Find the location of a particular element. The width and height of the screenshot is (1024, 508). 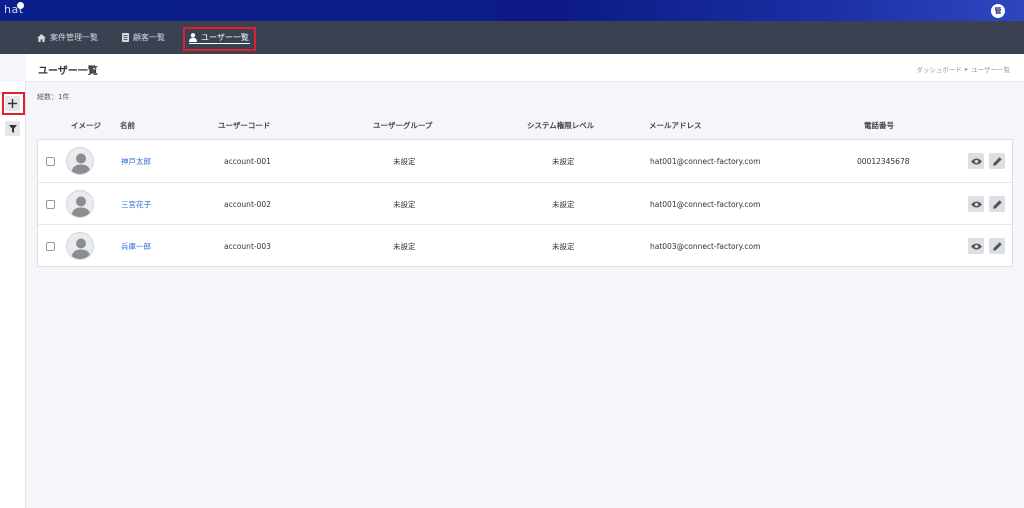

page-title: ユーザー一覧 is located at coordinates (68, 71).